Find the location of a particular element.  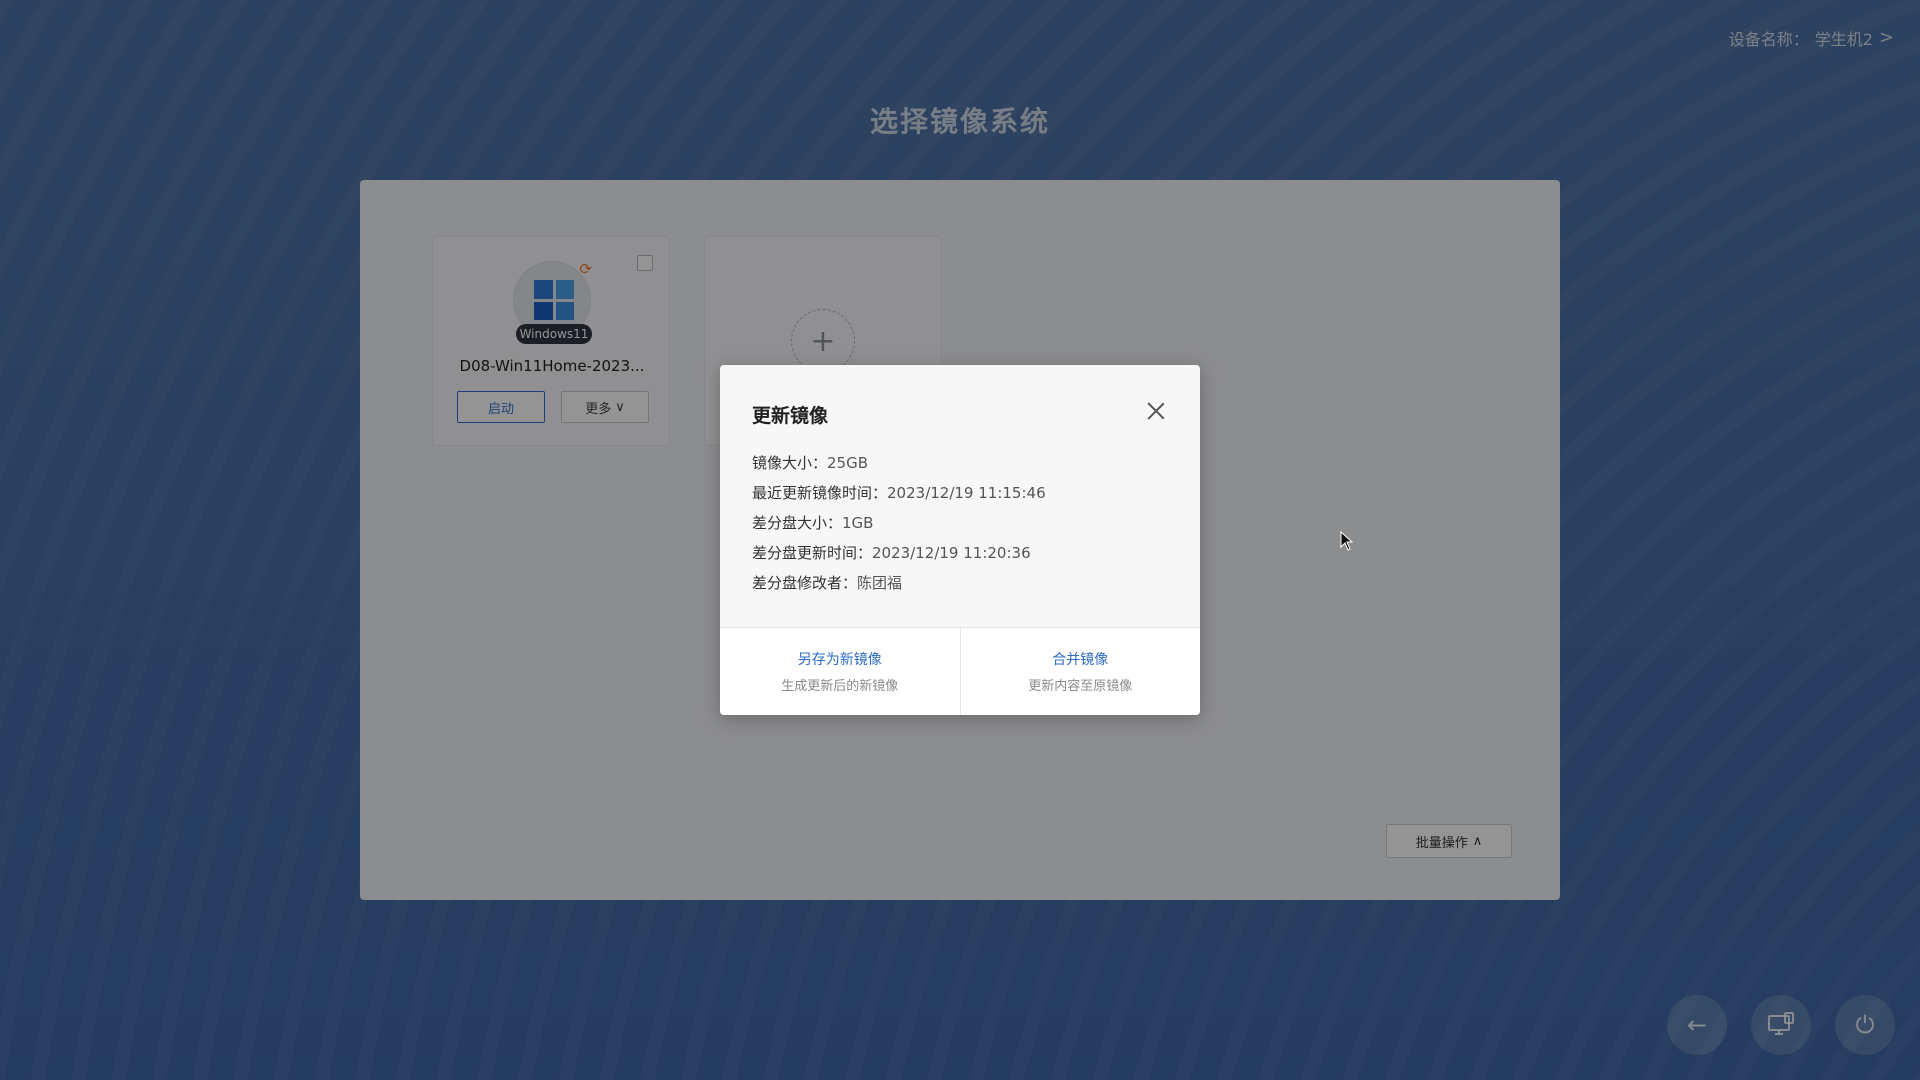

info-row-last-update: 最近更新镜像时间：2023/12/19 11:15:46 is located at coordinates (899, 493).